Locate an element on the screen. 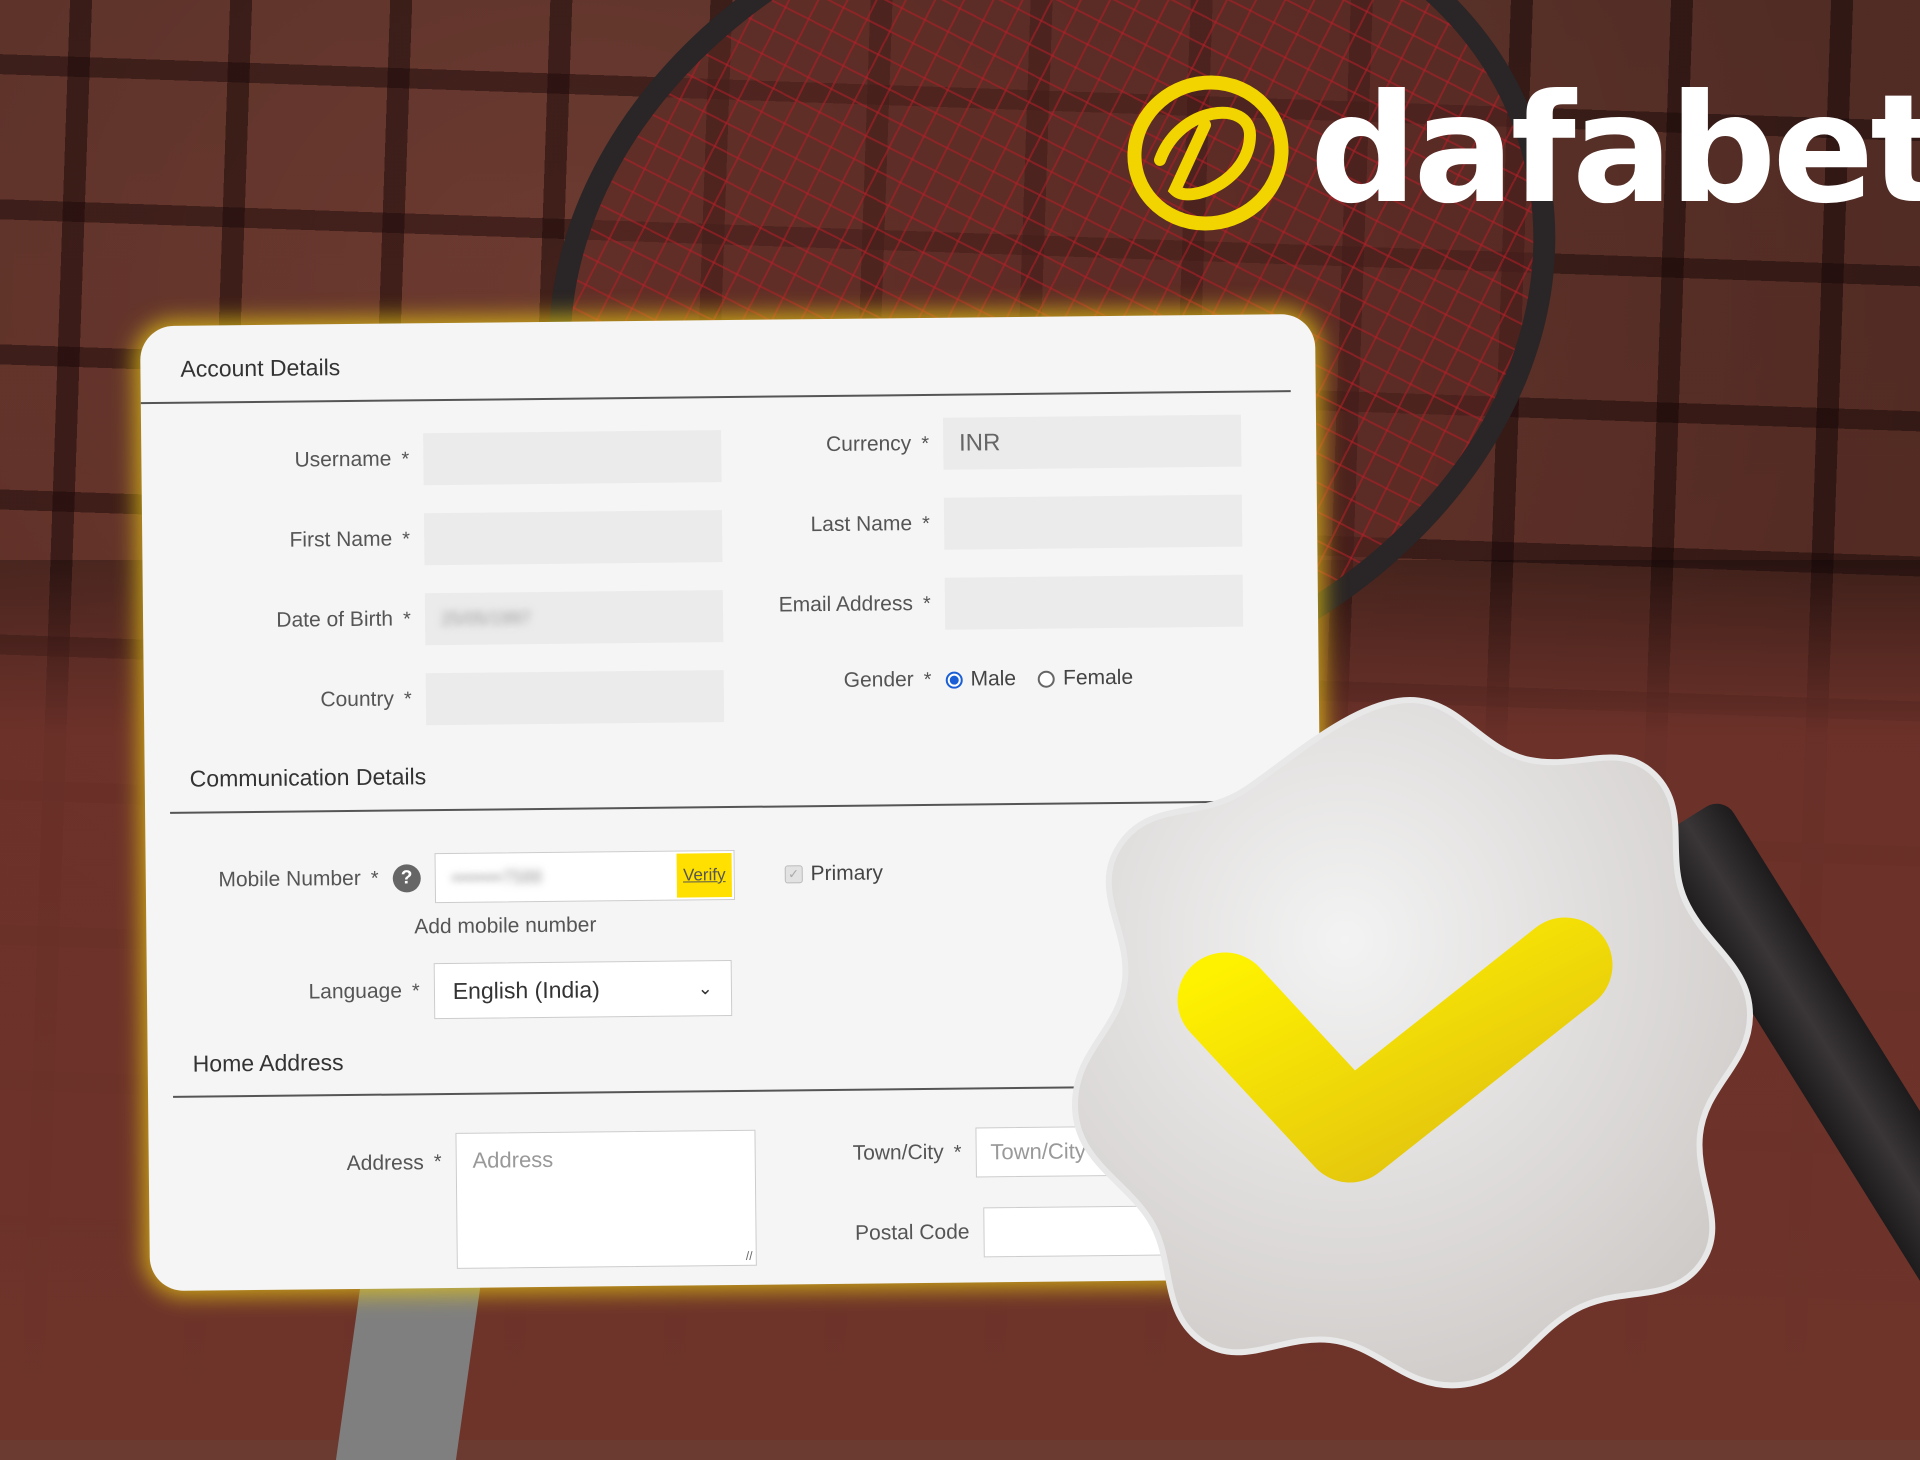 Image resolution: width=1920 pixels, height=1460 pixels. first-name-input is located at coordinates (573, 538).